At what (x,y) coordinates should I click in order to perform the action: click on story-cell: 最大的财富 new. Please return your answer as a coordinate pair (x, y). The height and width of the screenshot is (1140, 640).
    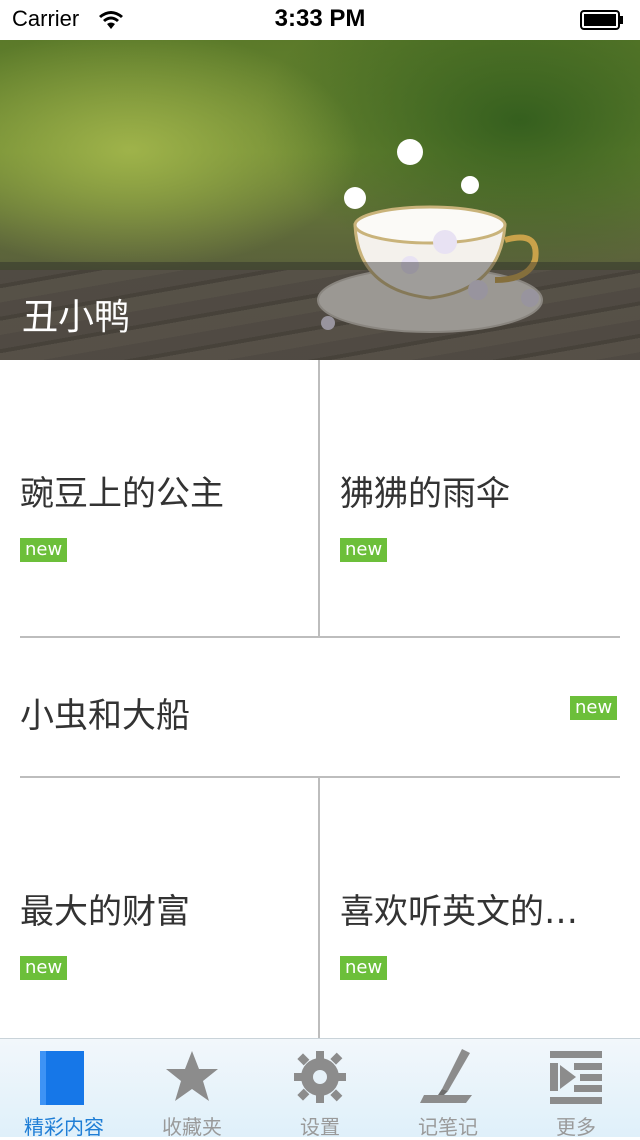
    Looking at the image, I should click on (159, 907).